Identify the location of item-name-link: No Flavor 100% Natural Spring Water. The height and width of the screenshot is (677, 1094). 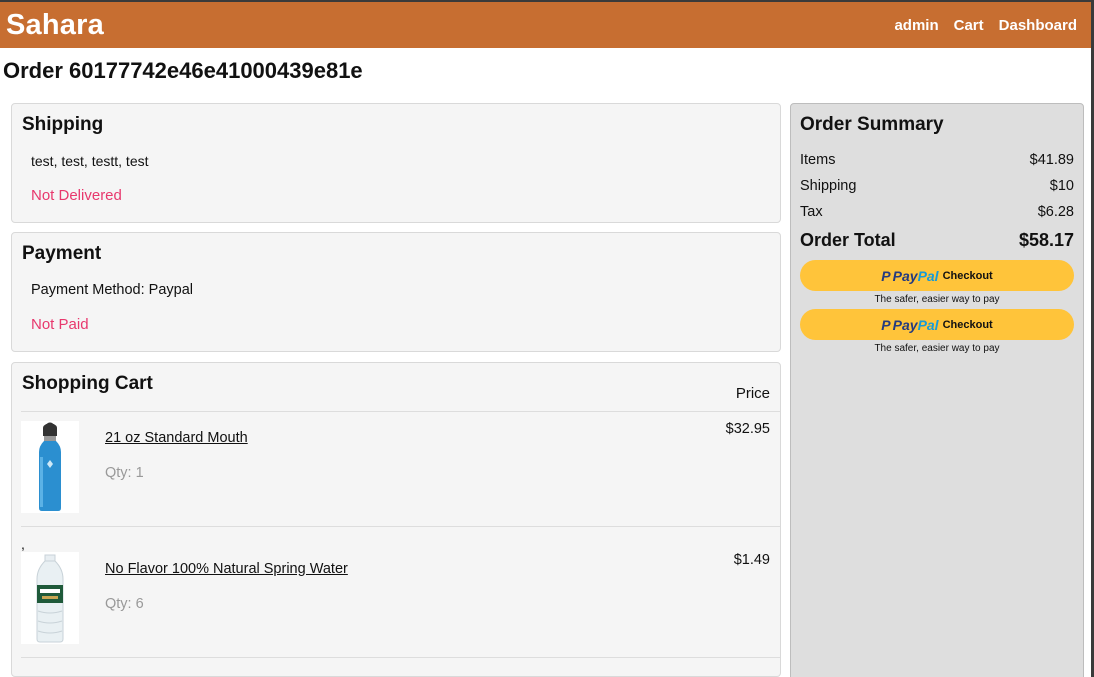
(226, 569).